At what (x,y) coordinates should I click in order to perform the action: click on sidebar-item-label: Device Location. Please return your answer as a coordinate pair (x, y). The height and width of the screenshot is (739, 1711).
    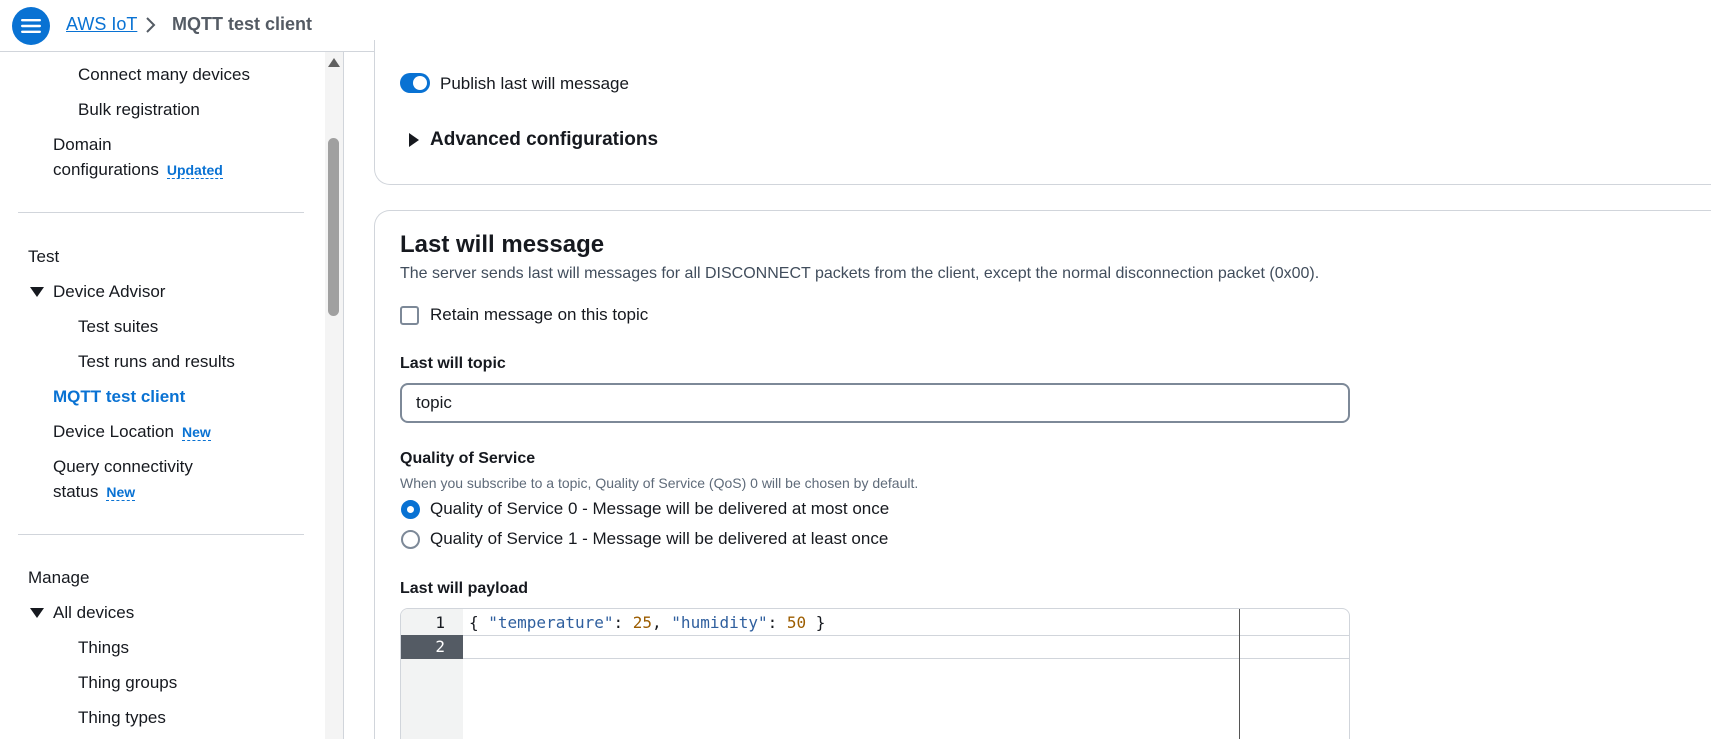
    Looking at the image, I should click on (113, 431).